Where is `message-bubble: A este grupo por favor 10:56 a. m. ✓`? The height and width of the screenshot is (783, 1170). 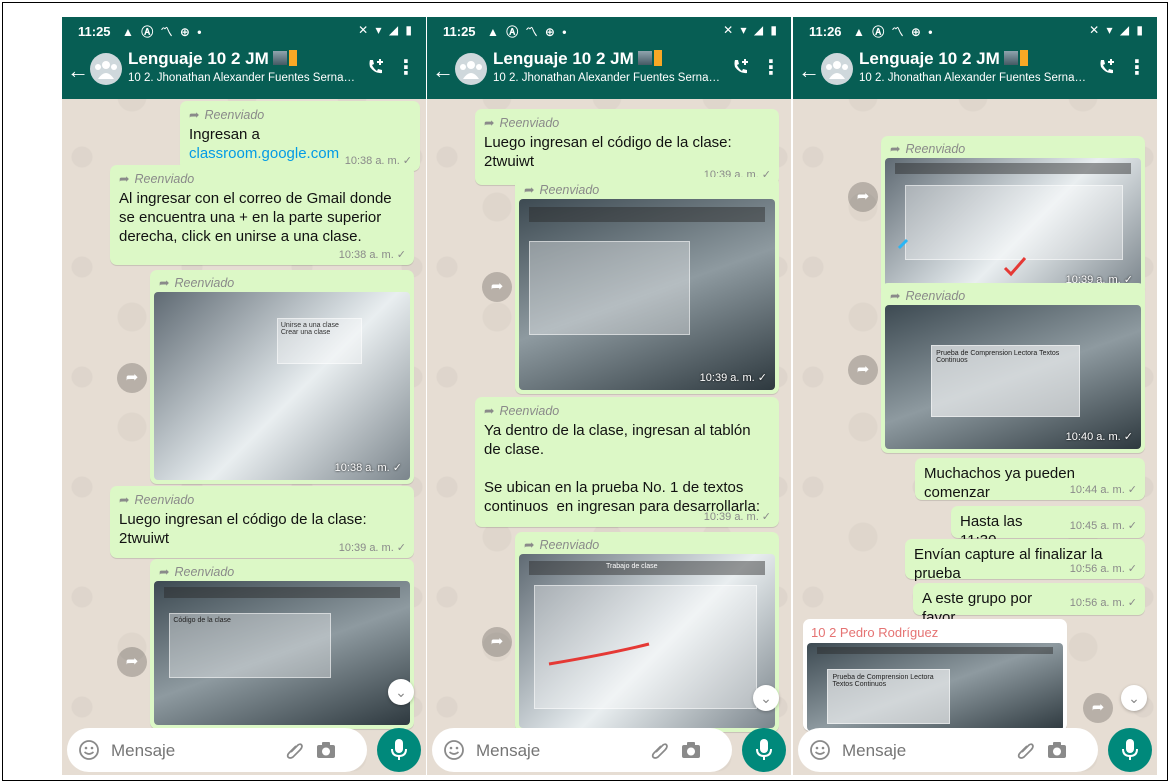
message-bubble: A este grupo por favor 10:56 a. m. ✓ is located at coordinates (1029, 604).